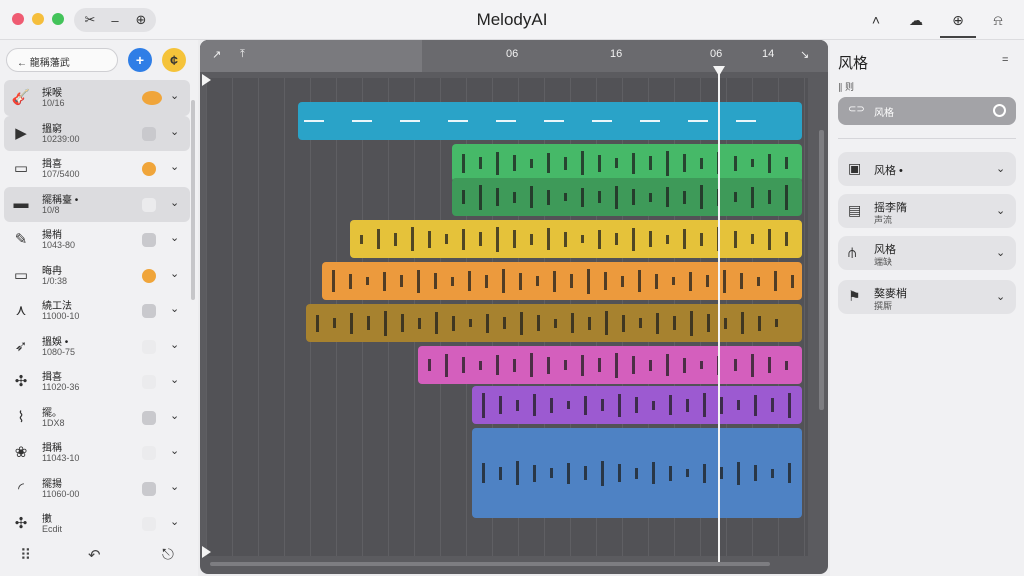  What do you see at coordinates (140, 60) in the screenshot?
I see `add-track-button: +` at bounding box center [140, 60].